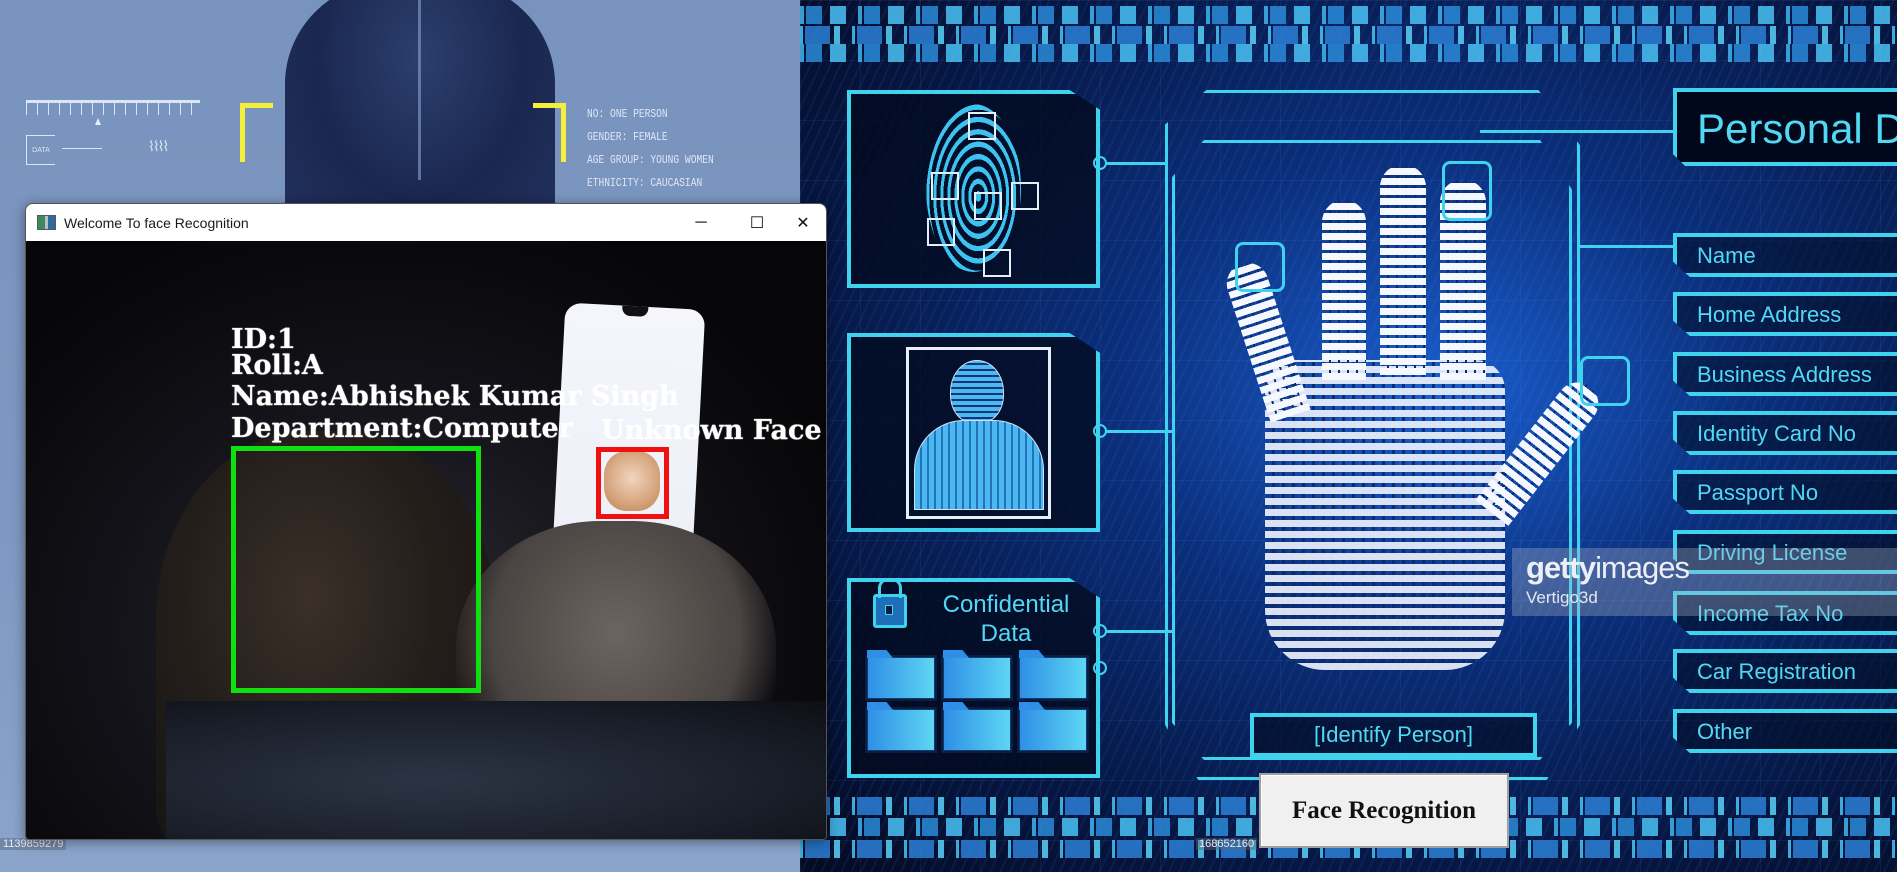 The image size is (1897, 872). What do you see at coordinates (1006, 604) in the screenshot?
I see `confidential-title-line: Confidential` at bounding box center [1006, 604].